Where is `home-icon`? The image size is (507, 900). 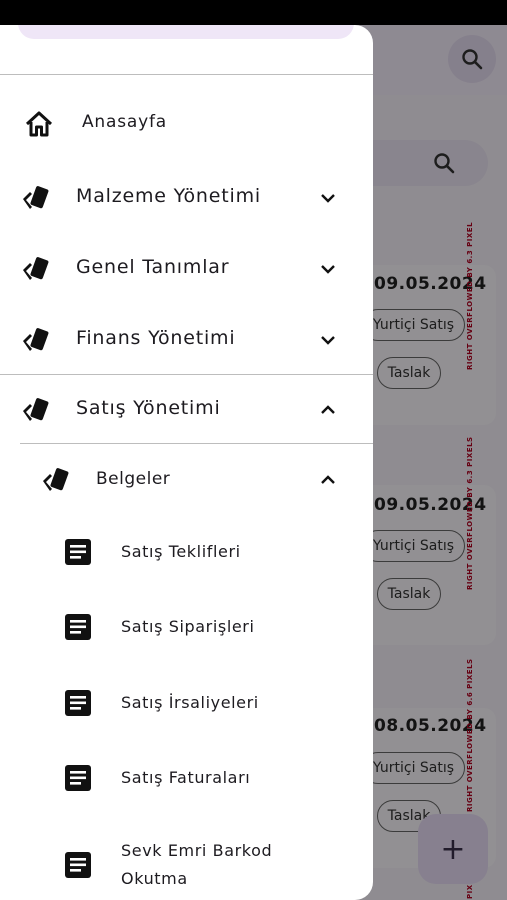 home-icon is located at coordinates (39, 124).